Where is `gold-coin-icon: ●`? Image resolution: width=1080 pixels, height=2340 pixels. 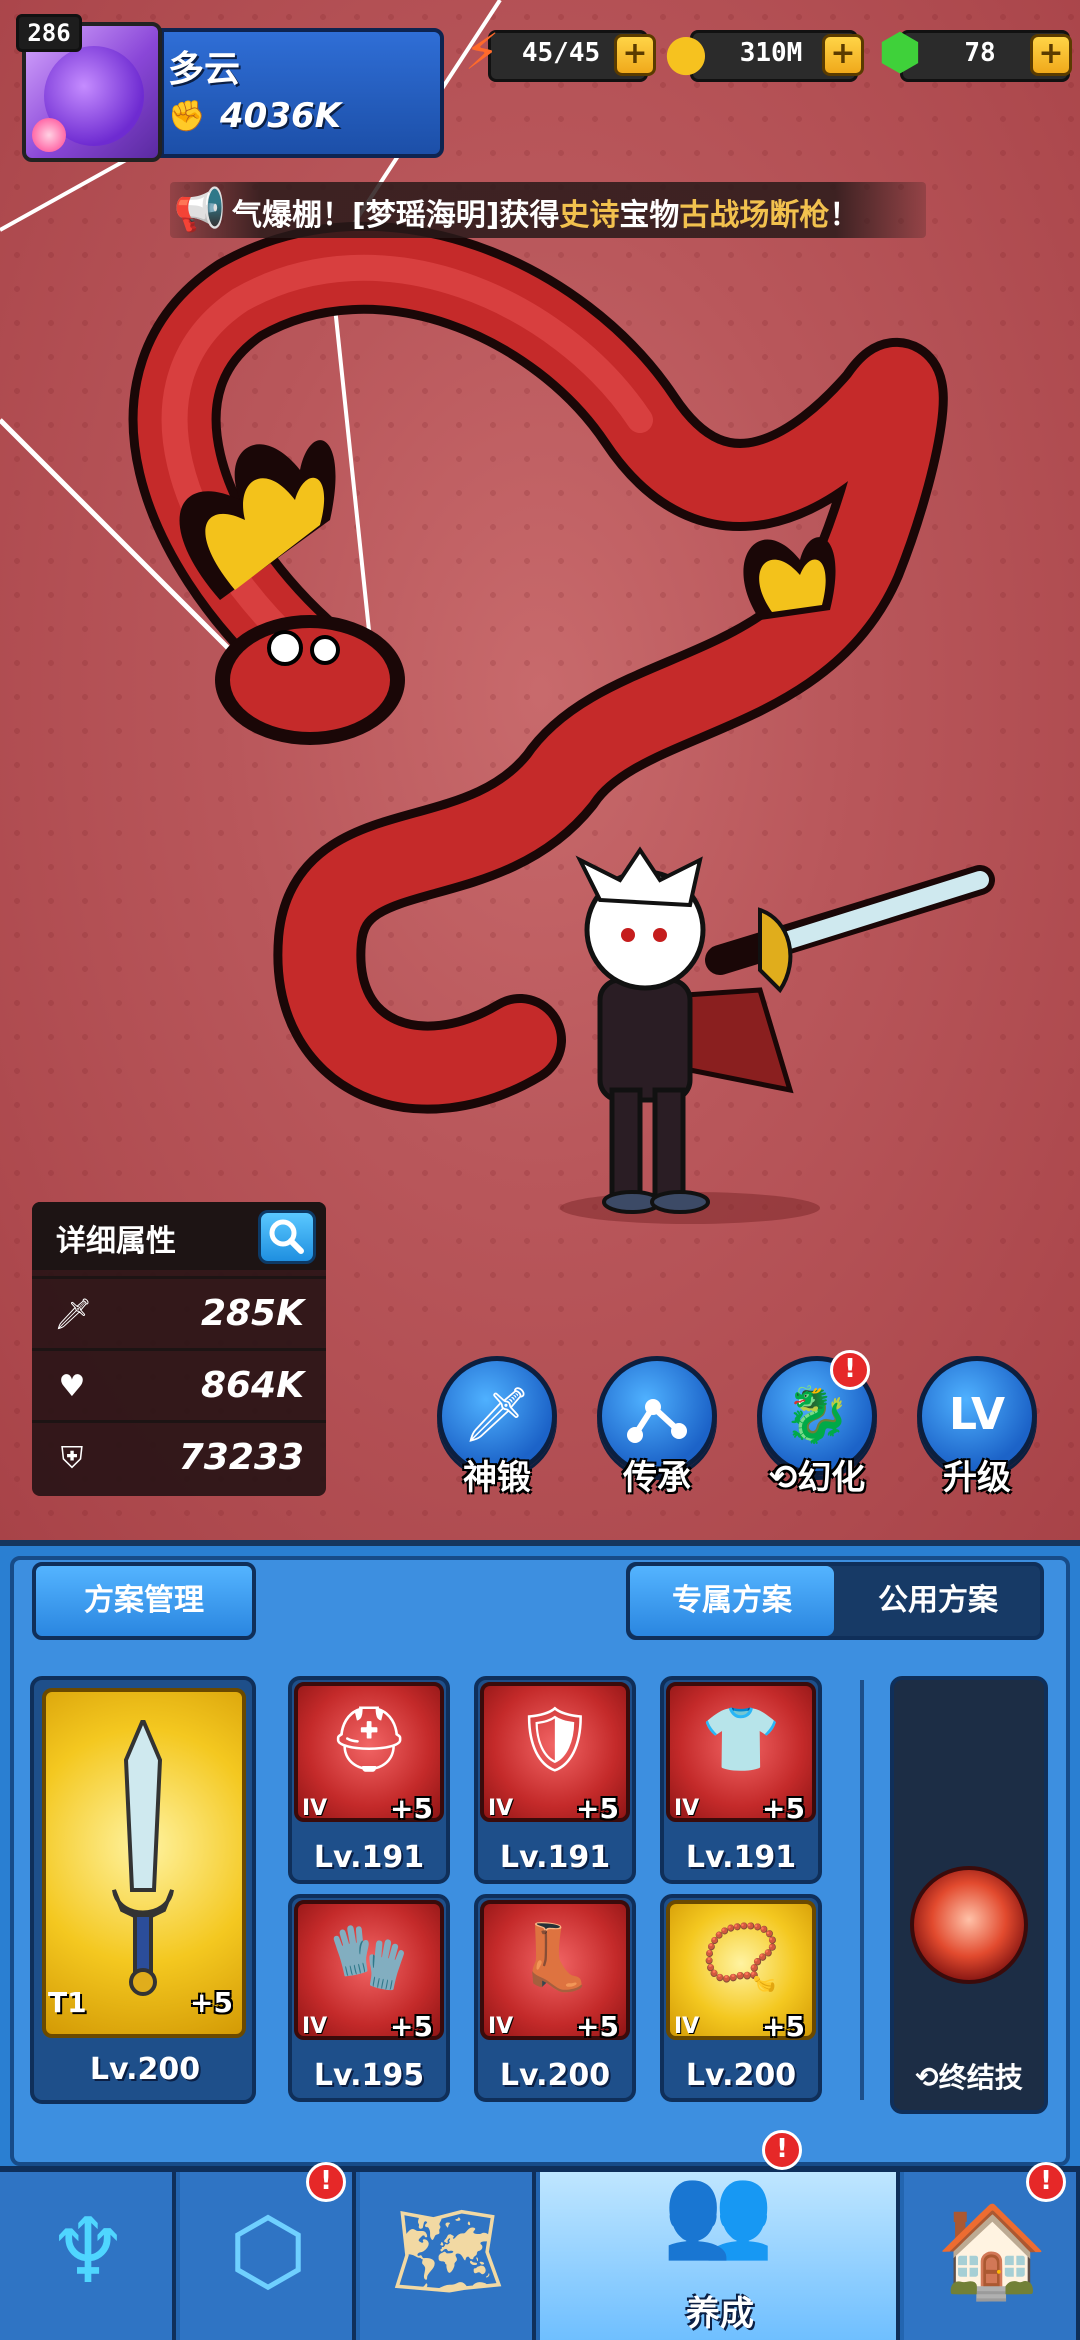
gold-coin-icon: ● is located at coordinates (686, 52).